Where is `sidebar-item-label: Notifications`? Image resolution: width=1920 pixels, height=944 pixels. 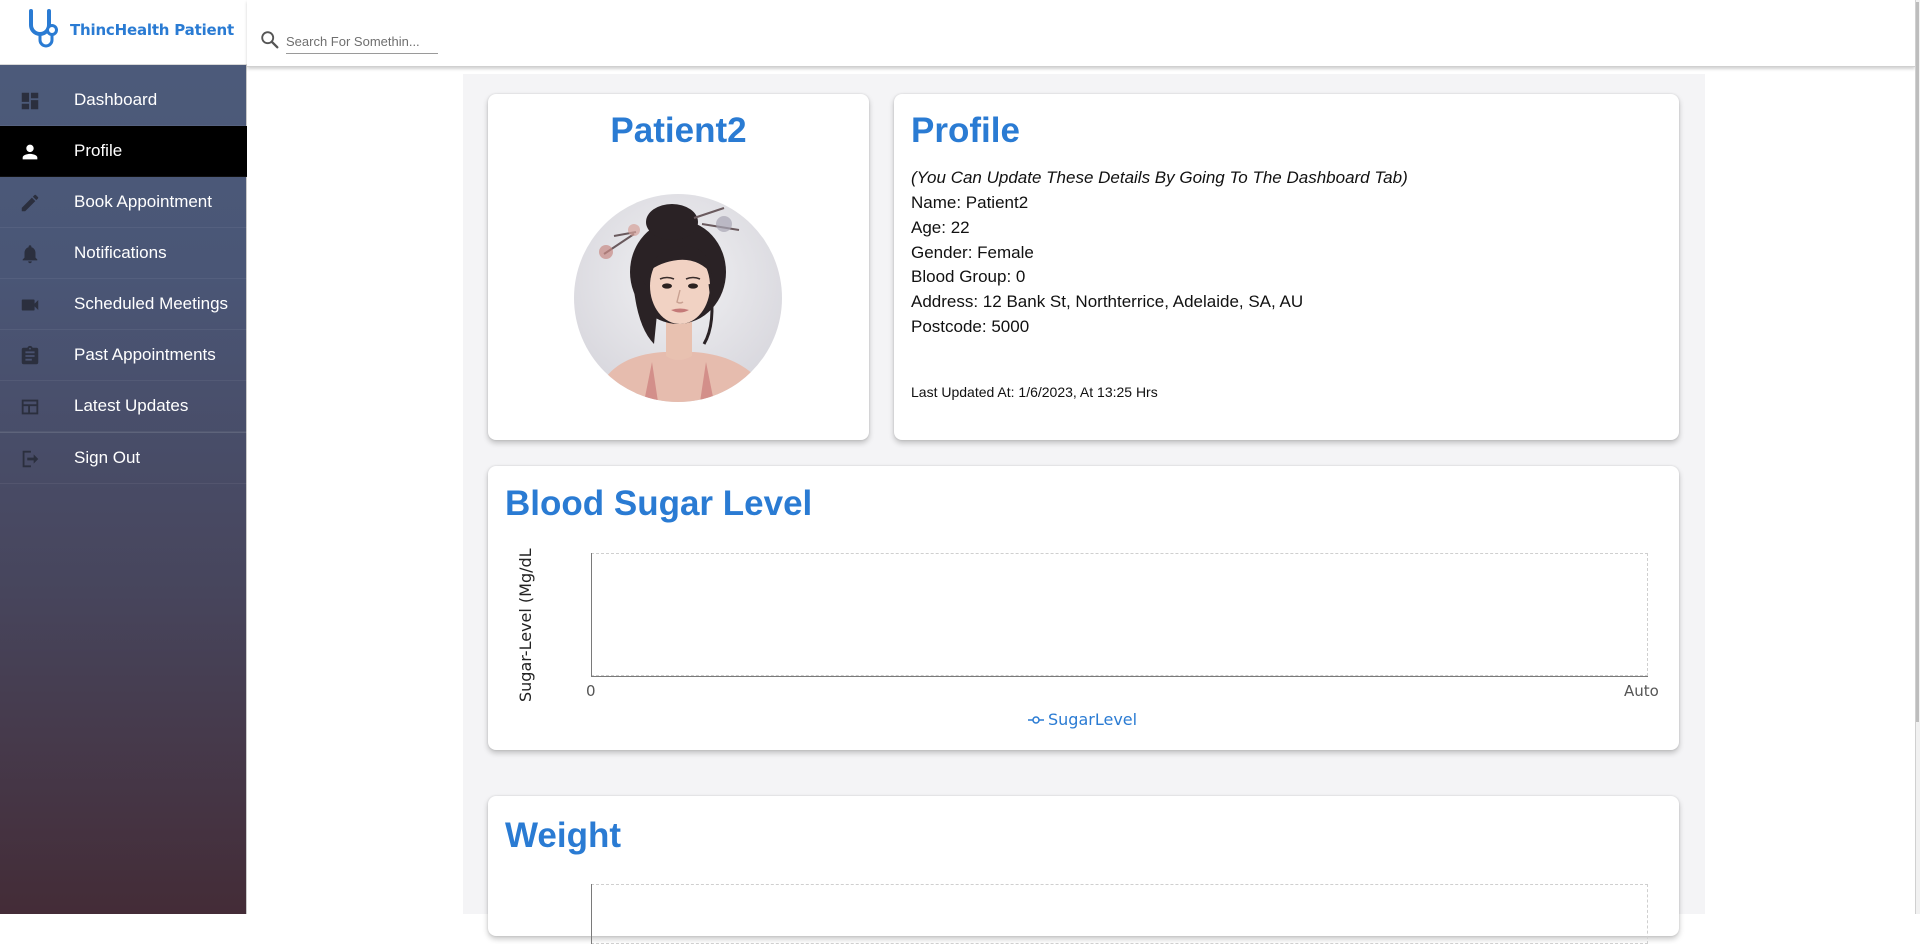
sidebar-item-label: Notifications is located at coordinates (120, 252).